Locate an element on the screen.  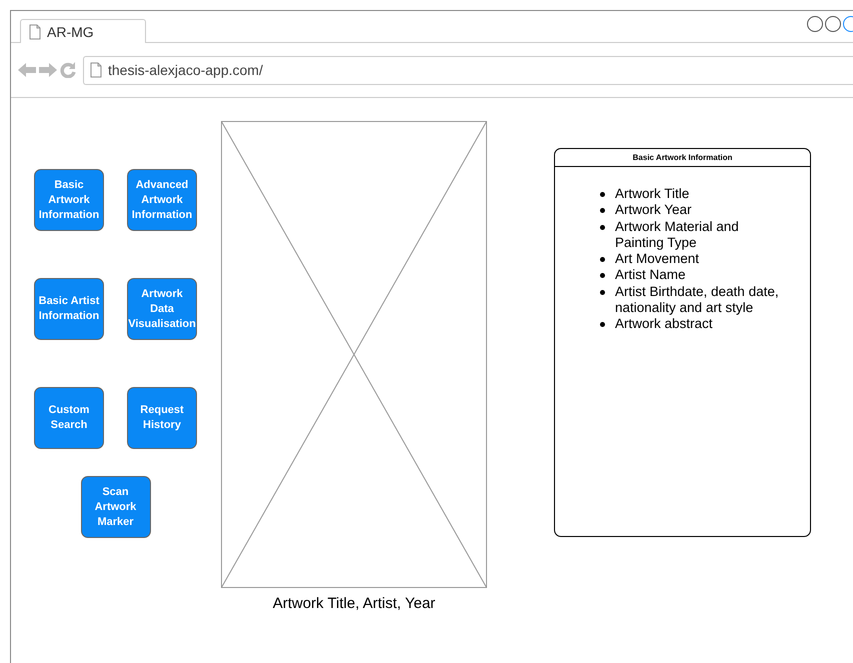
tab-title: AR-MG is located at coordinates (70, 32).